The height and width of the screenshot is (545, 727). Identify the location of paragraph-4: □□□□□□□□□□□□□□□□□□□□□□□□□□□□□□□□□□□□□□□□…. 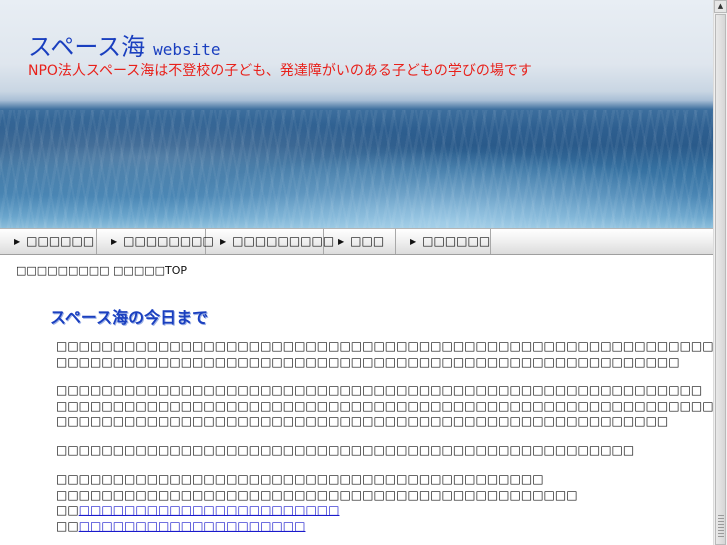
(317, 503).